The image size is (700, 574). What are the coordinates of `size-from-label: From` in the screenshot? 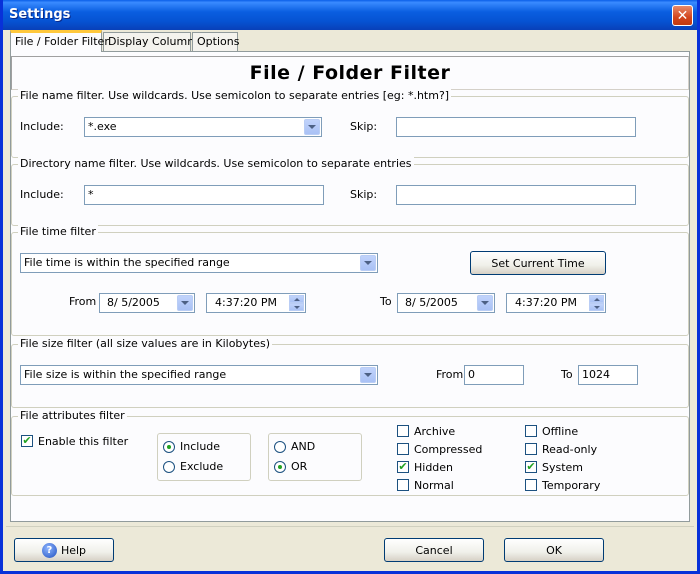 It's located at (450, 374).